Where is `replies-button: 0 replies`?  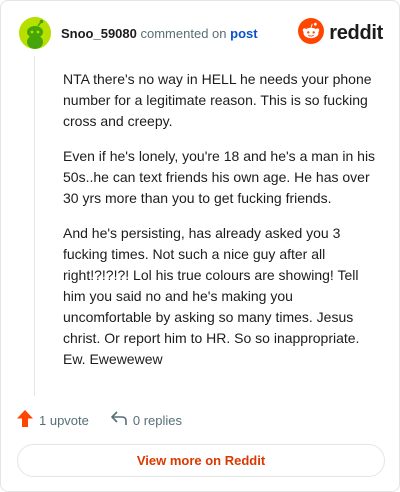 replies-button: 0 replies is located at coordinates (146, 420).